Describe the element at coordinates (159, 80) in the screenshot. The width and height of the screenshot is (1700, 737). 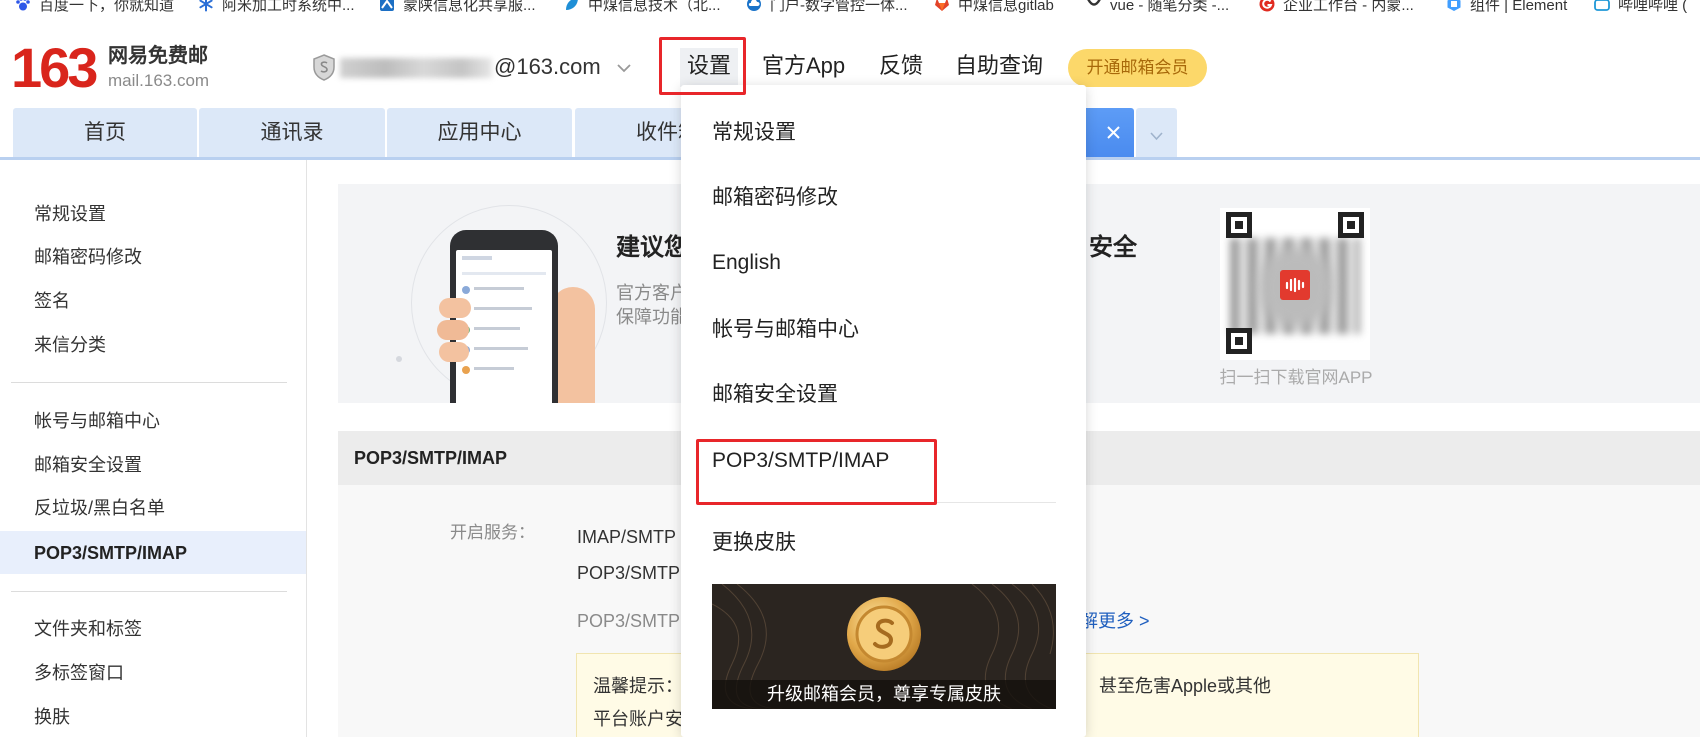
I see `logo-domain: mail.163.com` at that location.